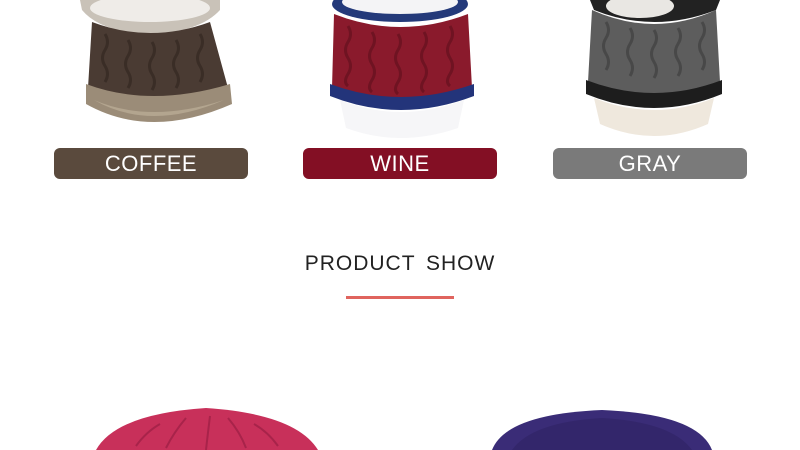 This screenshot has height=450, width=800. Describe the element at coordinates (670, 72) in the screenshot. I see `gray-snood-image` at that location.